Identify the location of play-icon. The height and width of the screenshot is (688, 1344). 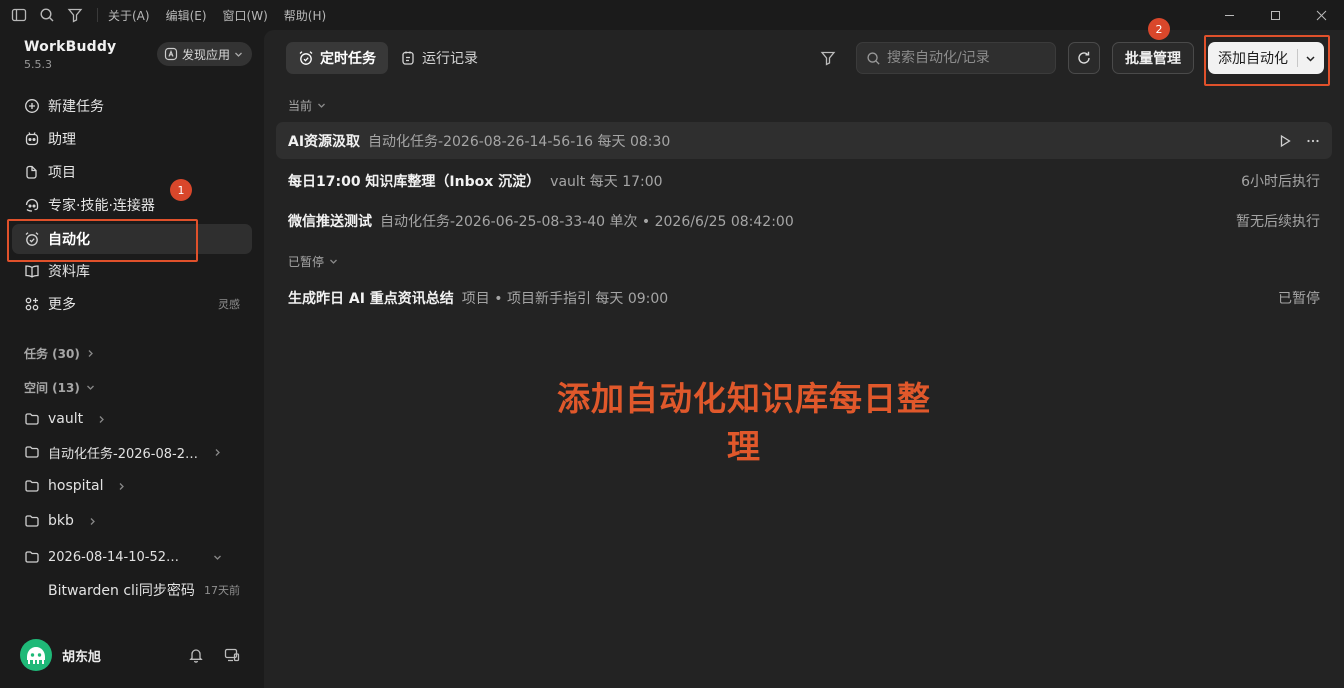
(1285, 141).